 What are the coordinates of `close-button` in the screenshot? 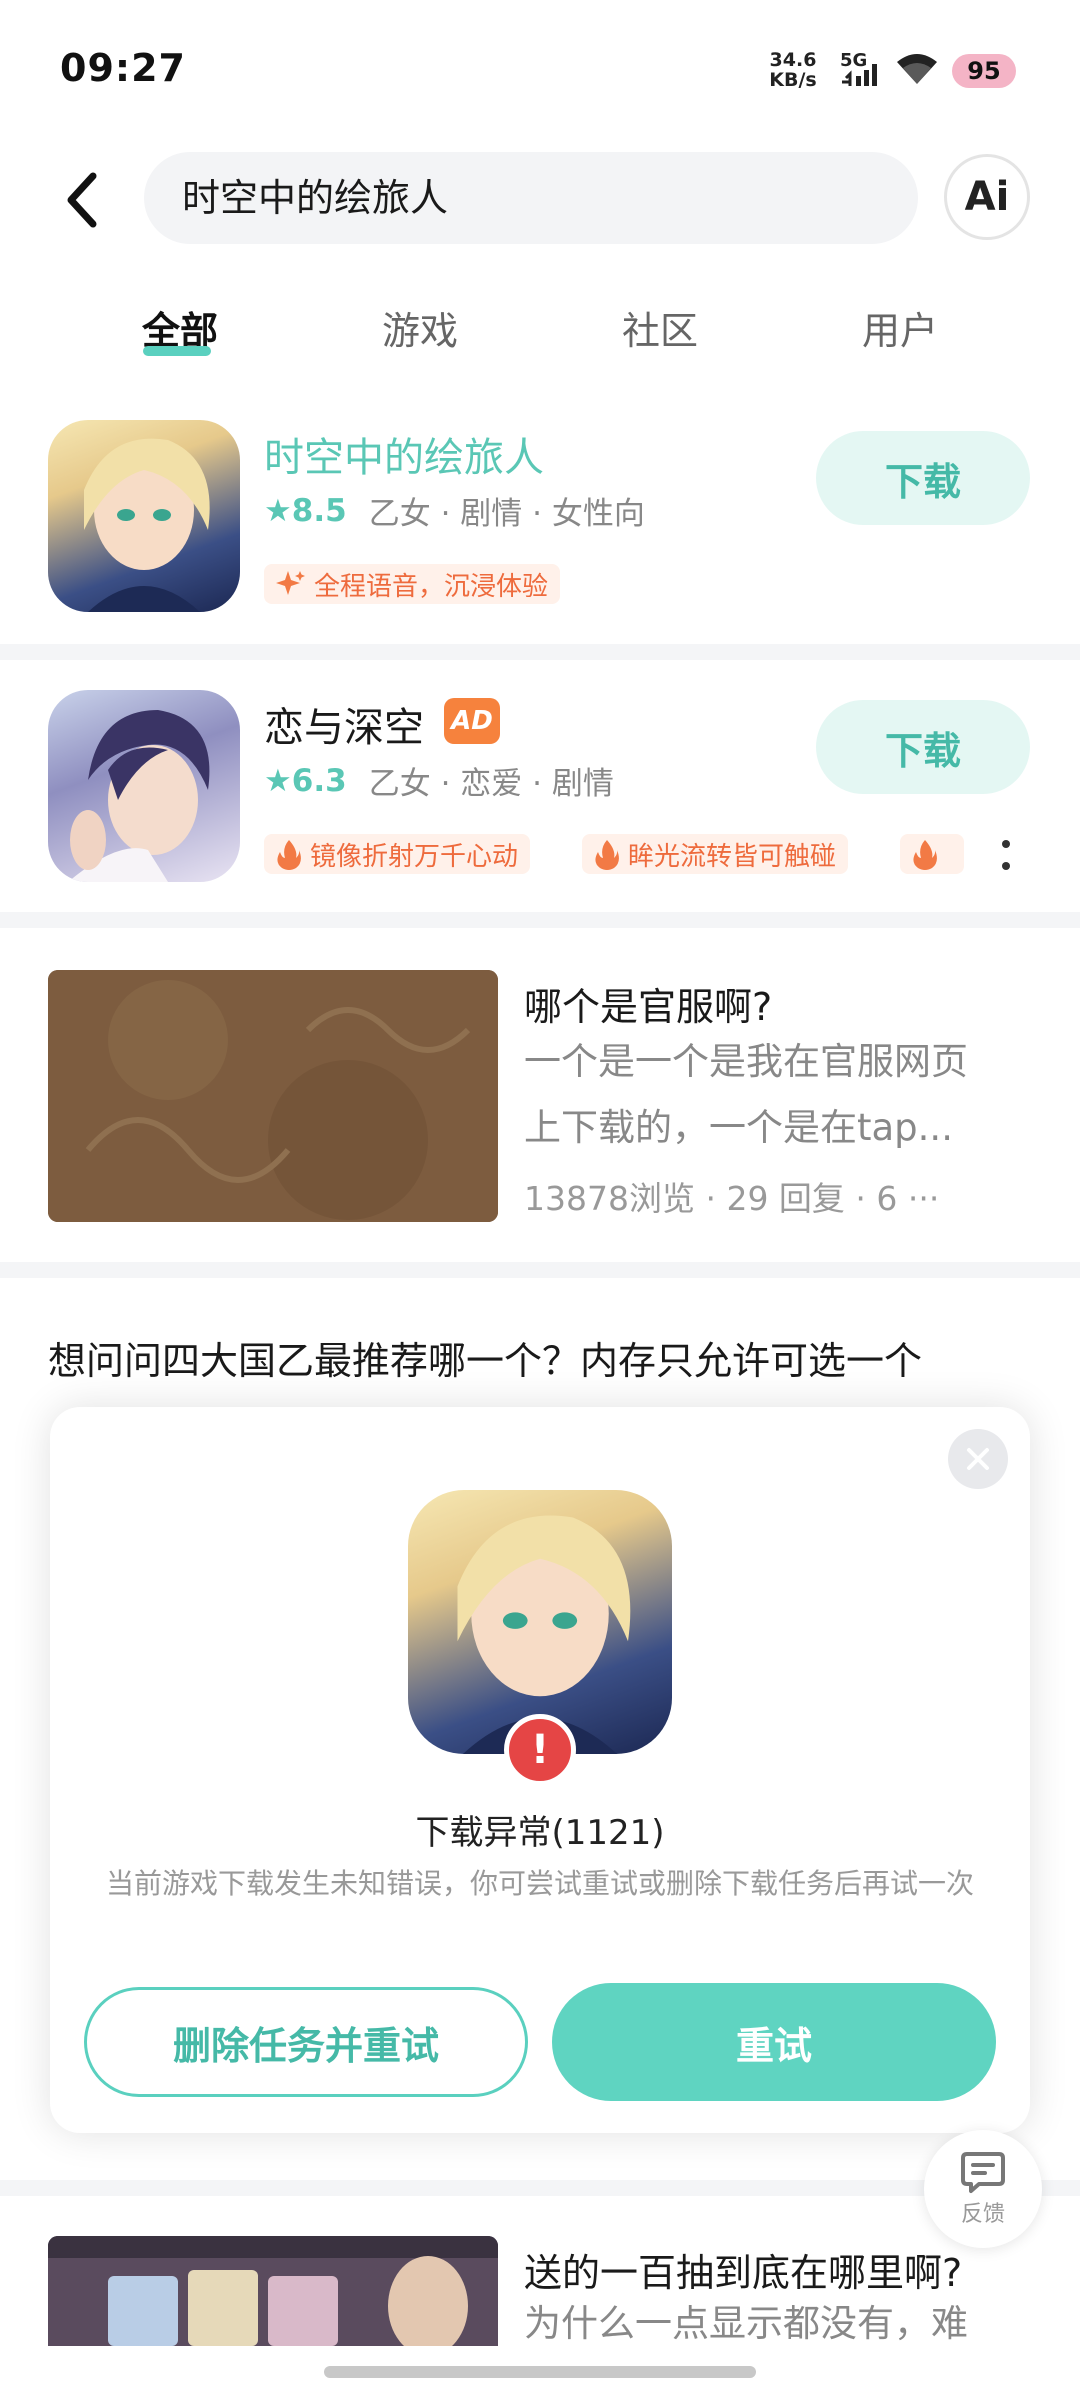 It's located at (978, 1459).